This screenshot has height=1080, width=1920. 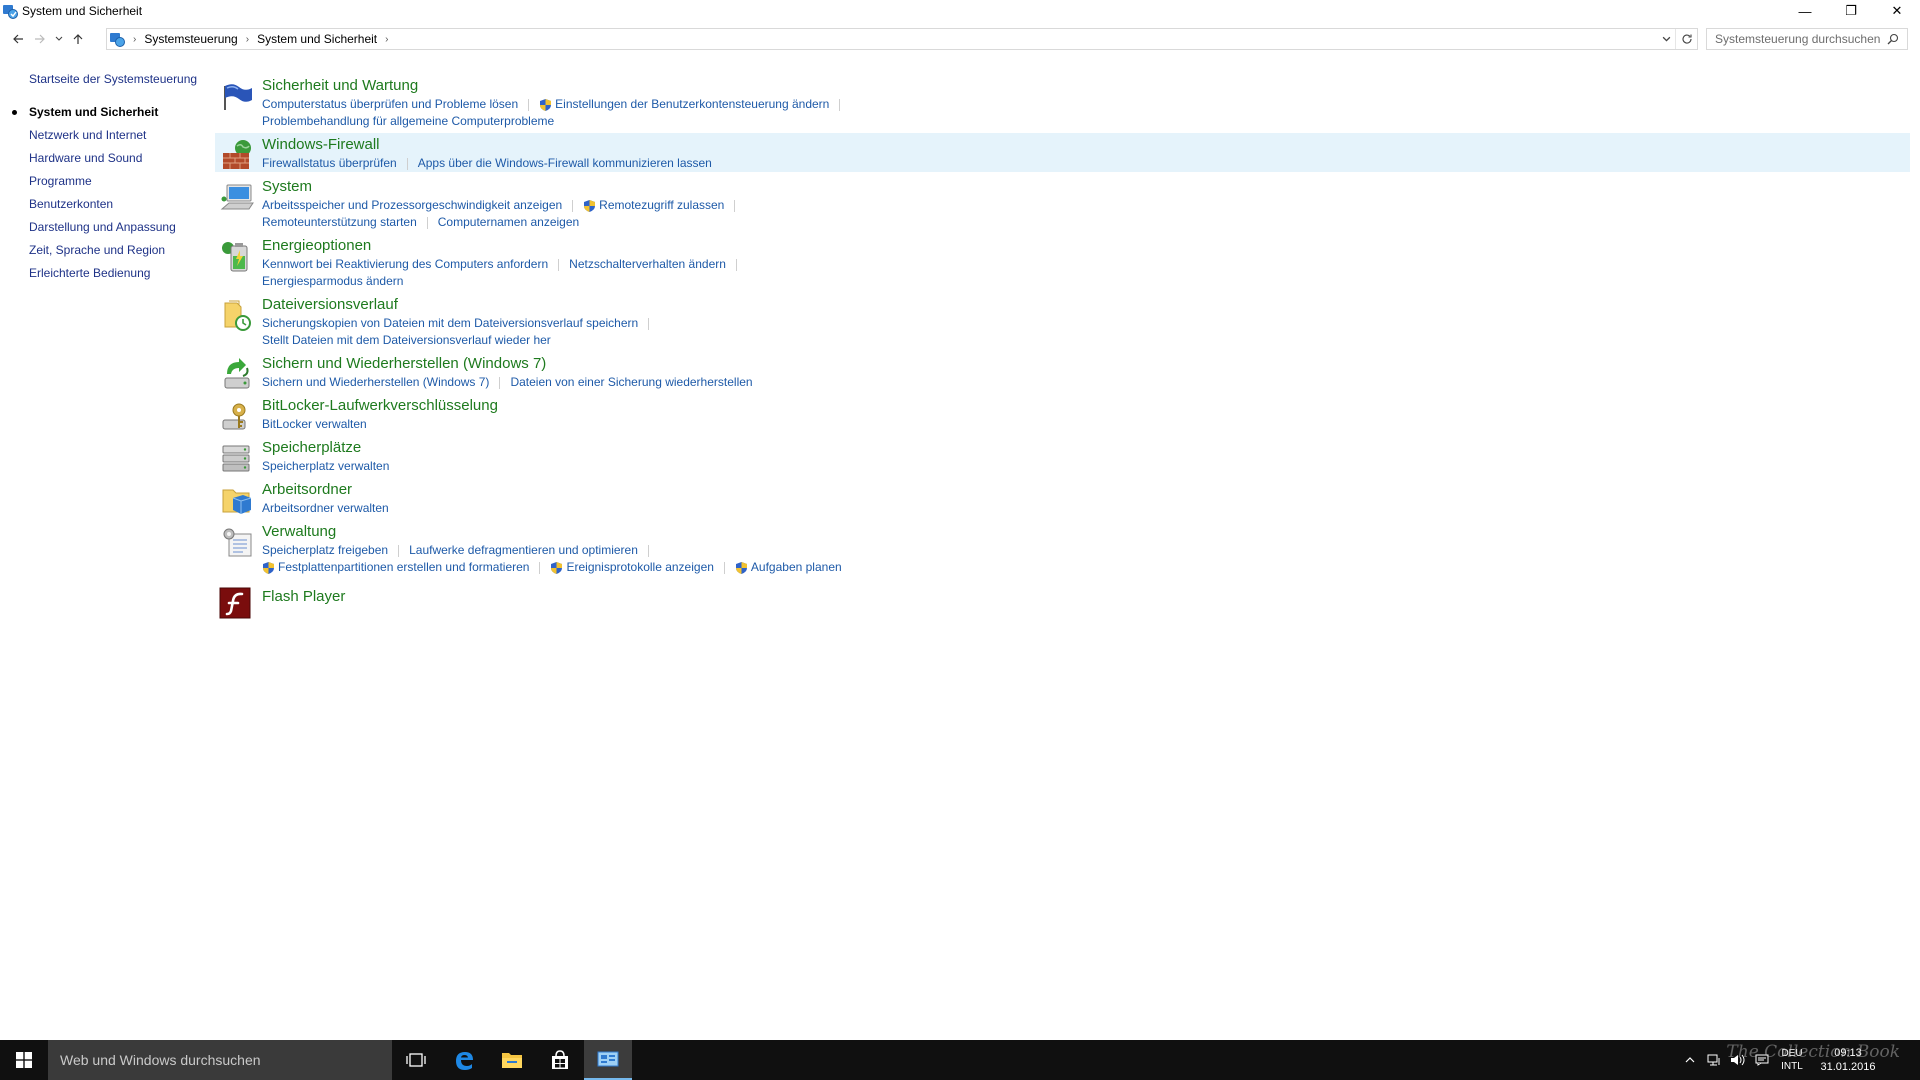 What do you see at coordinates (1086, 85) in the screenshot?
I see `category-title: Sicherheit und Wartung` at bounding box center [1086, 85].